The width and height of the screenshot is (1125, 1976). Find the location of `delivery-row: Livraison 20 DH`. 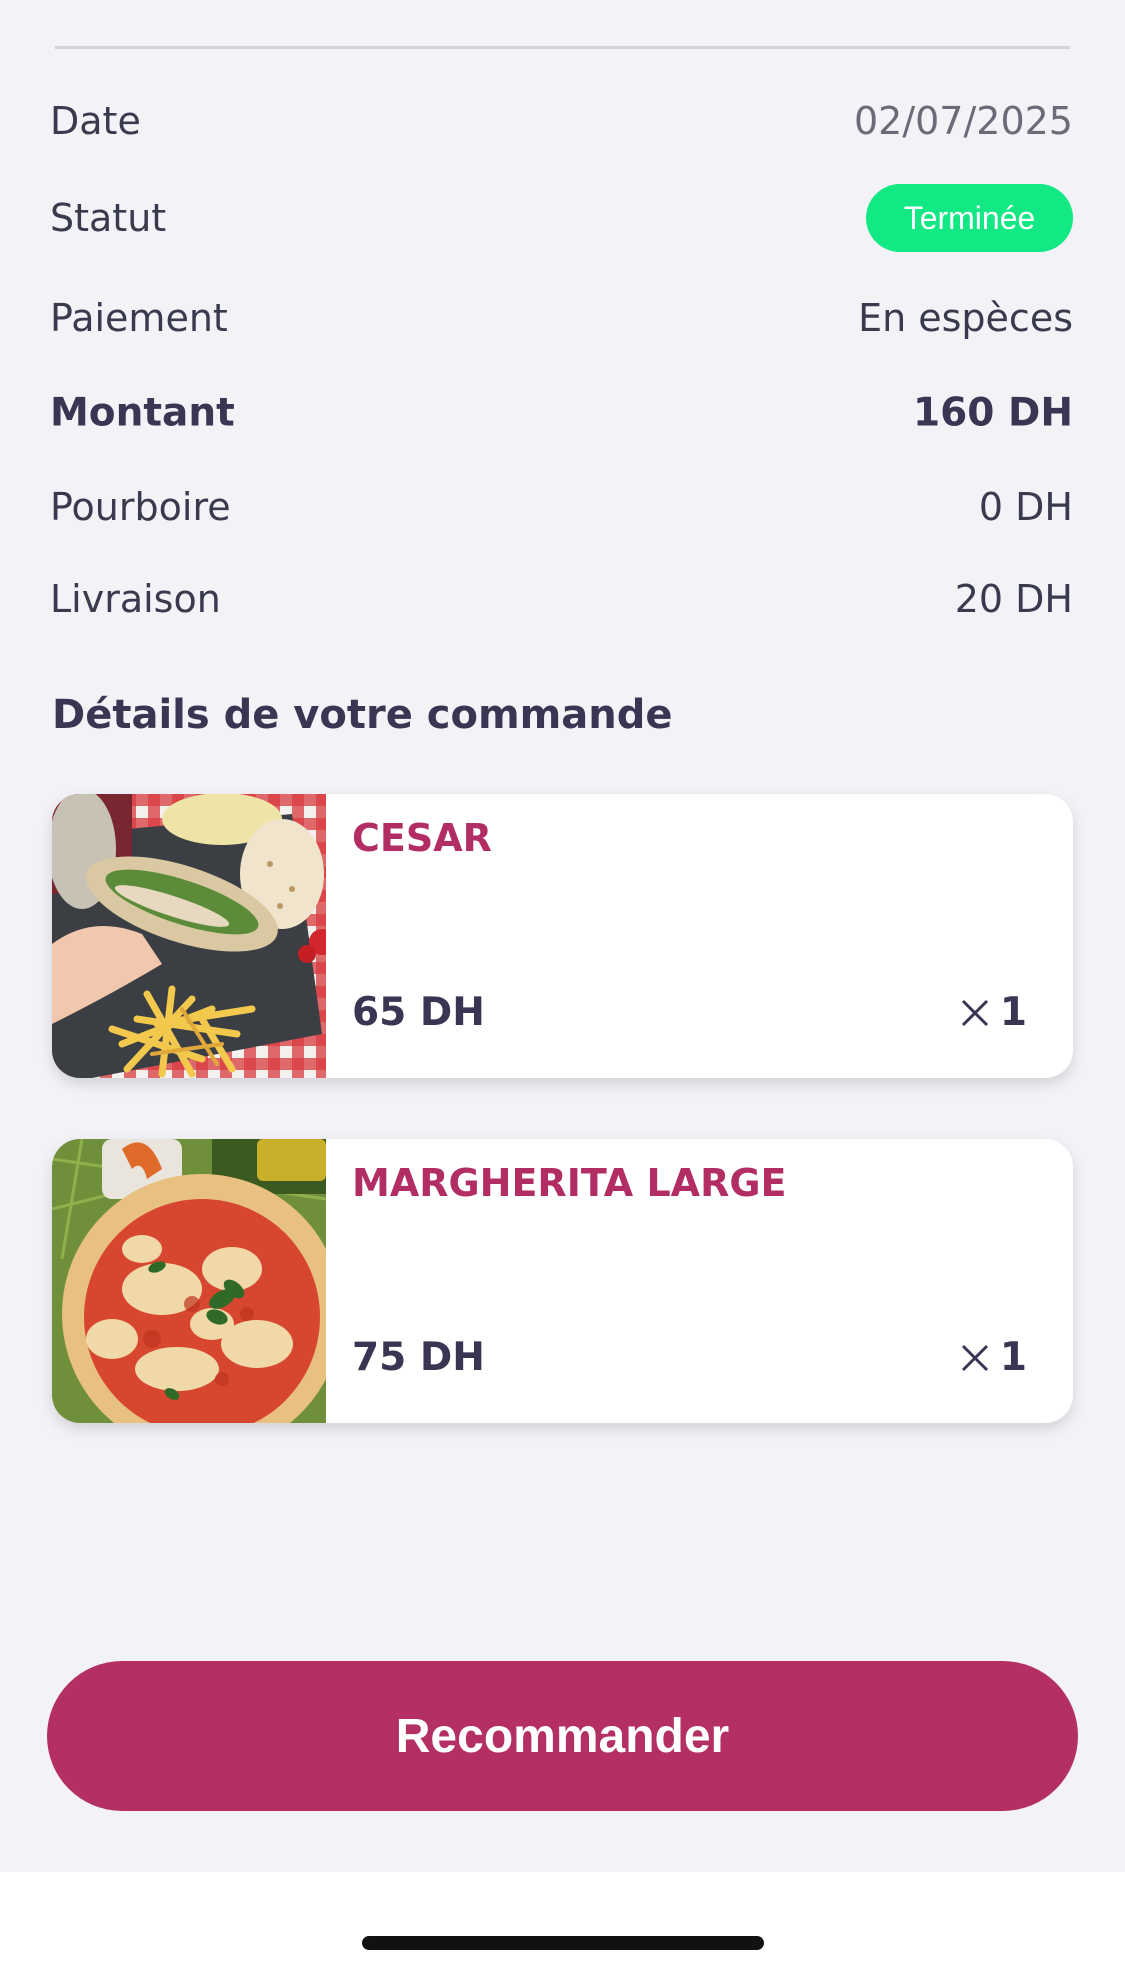

delivery-row: Livraison 20 DH is located at coordinates (561, 599).